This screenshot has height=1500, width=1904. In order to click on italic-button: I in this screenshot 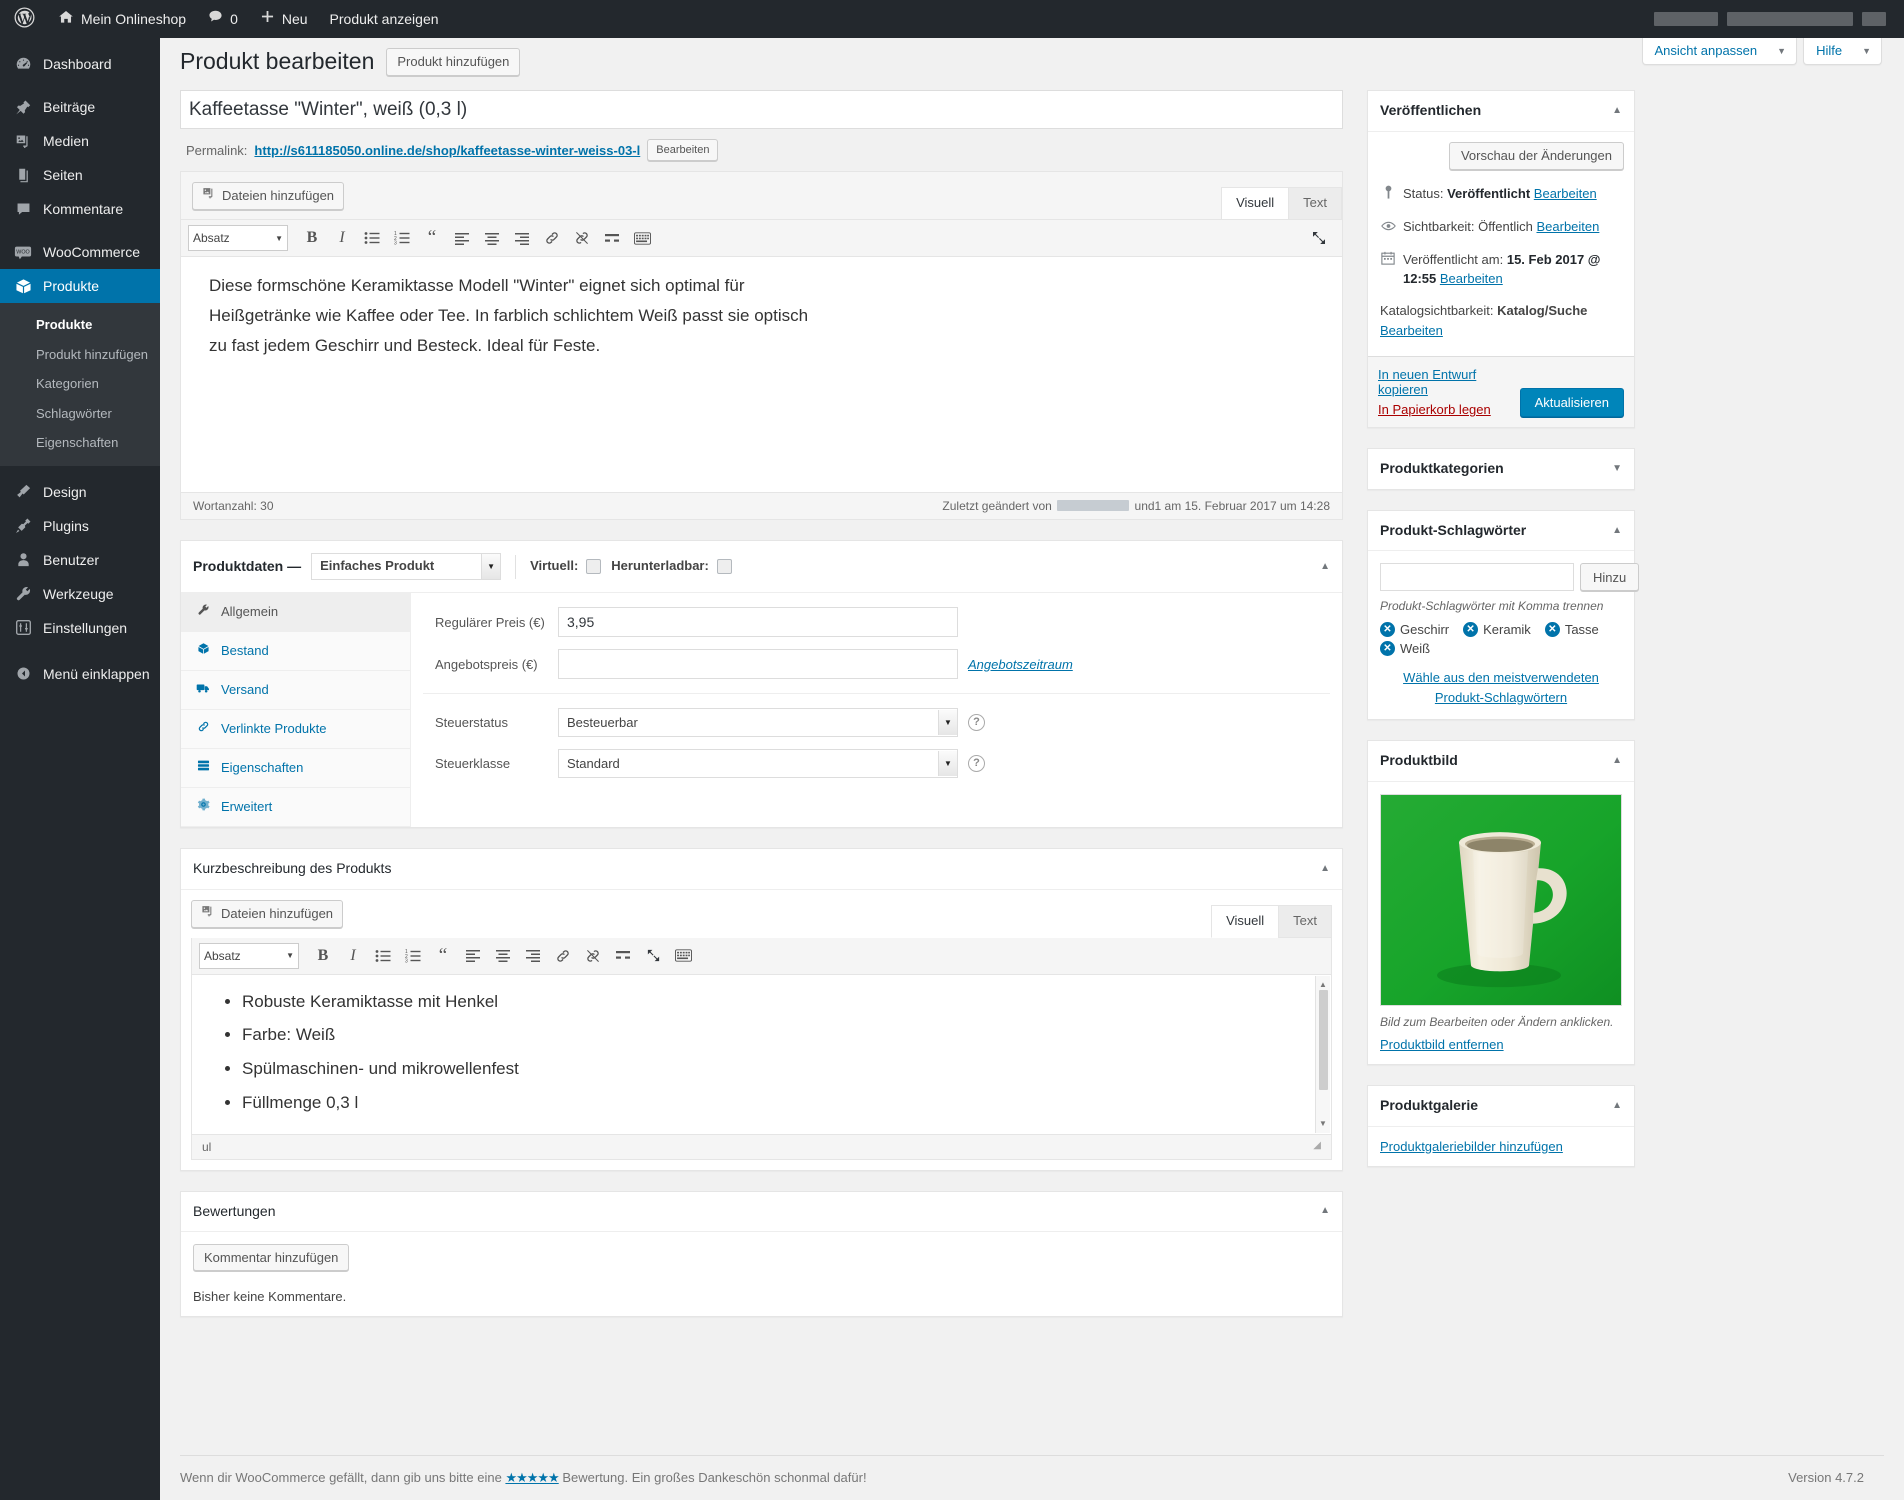, I will do `click(342, 238)`.